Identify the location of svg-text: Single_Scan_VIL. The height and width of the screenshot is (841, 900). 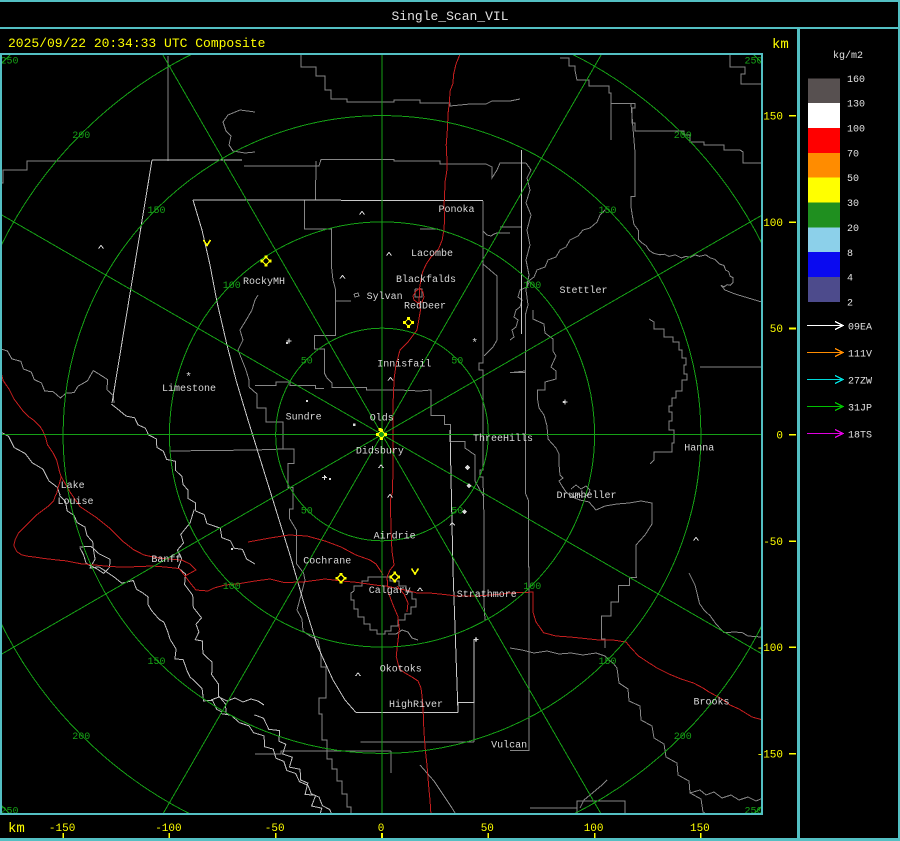
(449, 16).